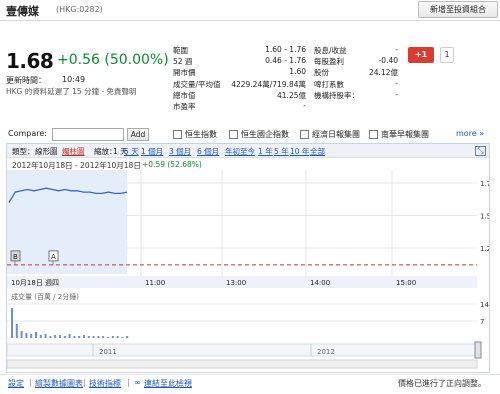  What do you see at coordinates (73, 151) in the screenshot?
I see `chart-type-candle: 燭柱圖` at bounding box center [73, 151].